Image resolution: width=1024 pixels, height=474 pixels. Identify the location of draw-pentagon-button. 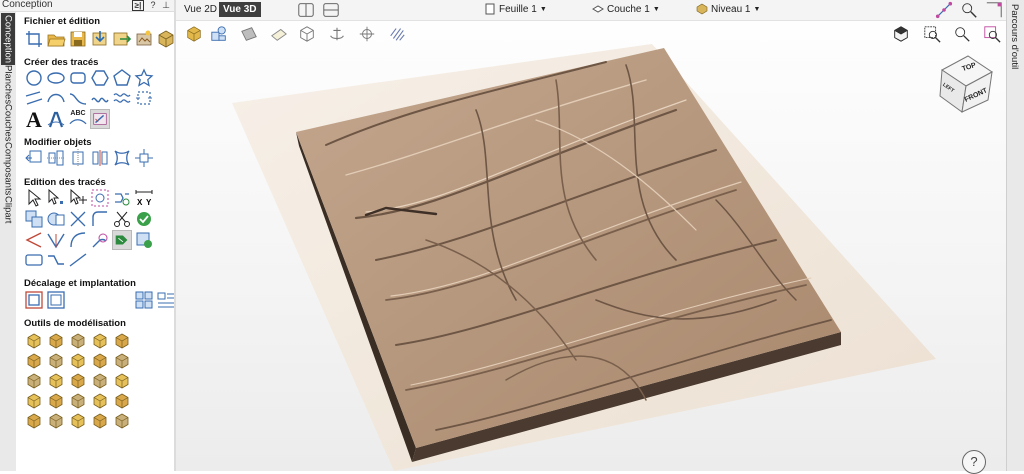
(122, 78).